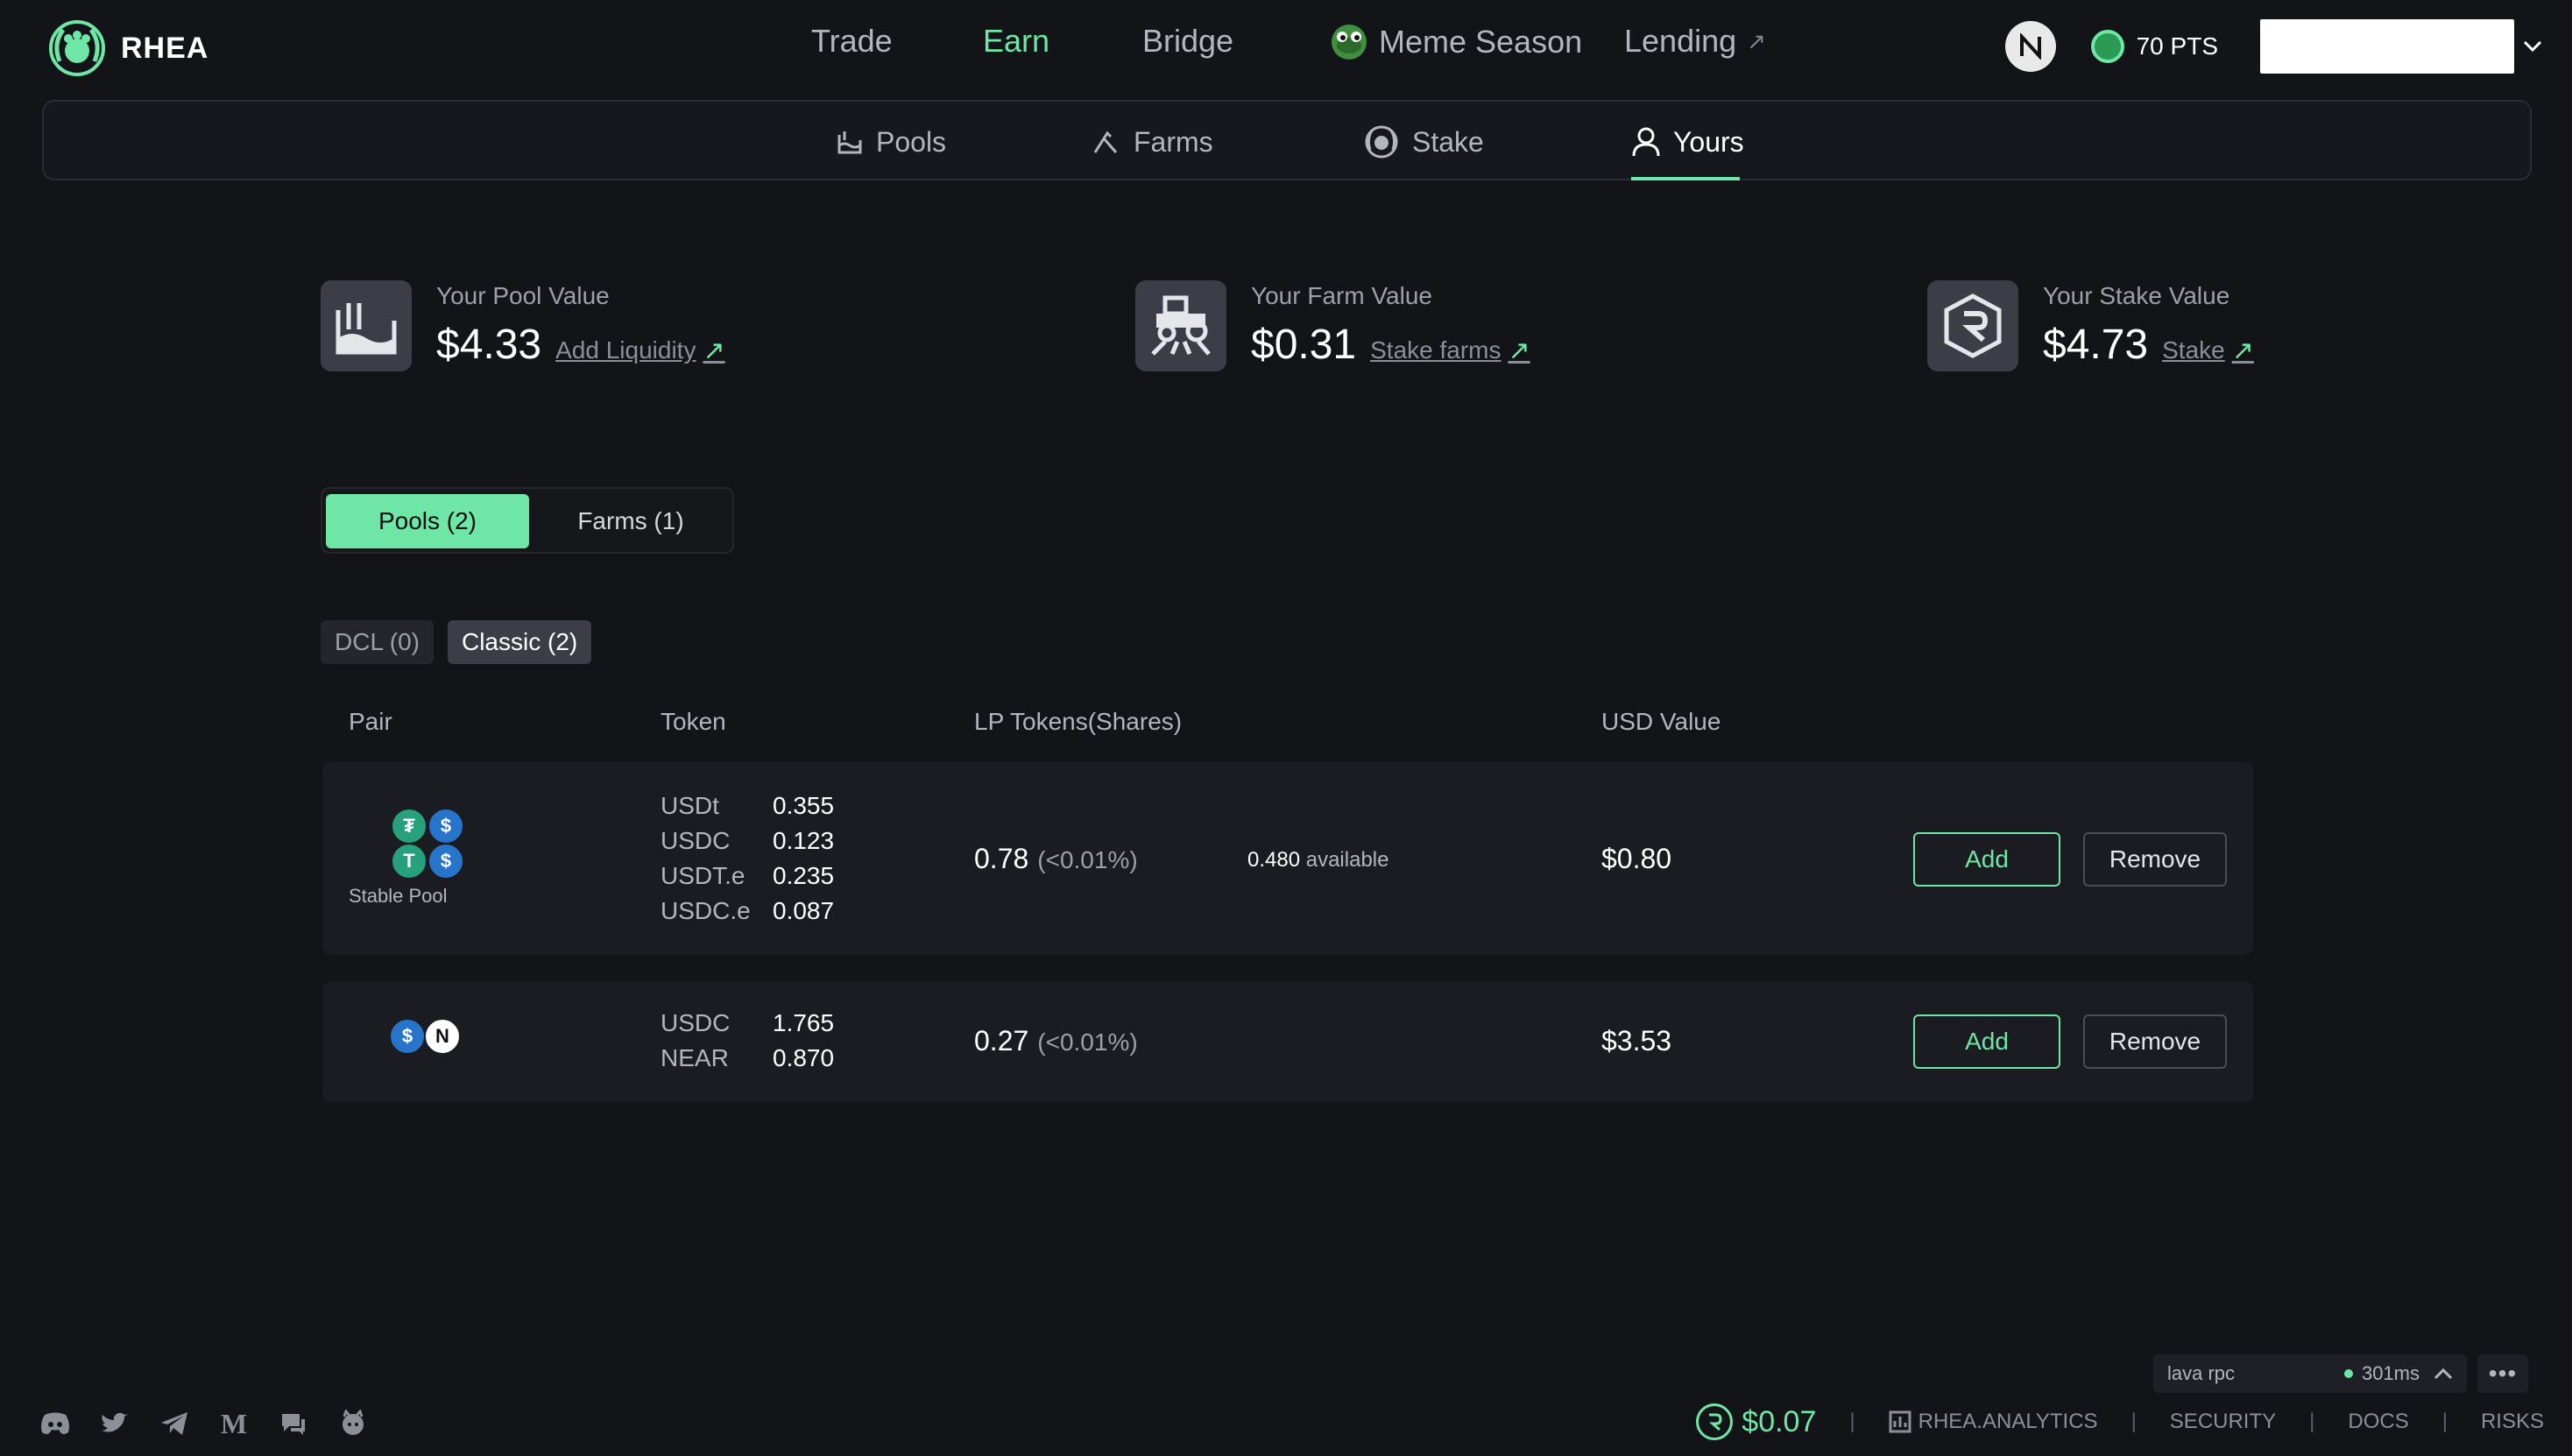 This screenshot has height=1456, width=2572. Describe the element at coordinates (2208, 351) in the screenshot. I see `stake-link: Stake ↗` at that location.